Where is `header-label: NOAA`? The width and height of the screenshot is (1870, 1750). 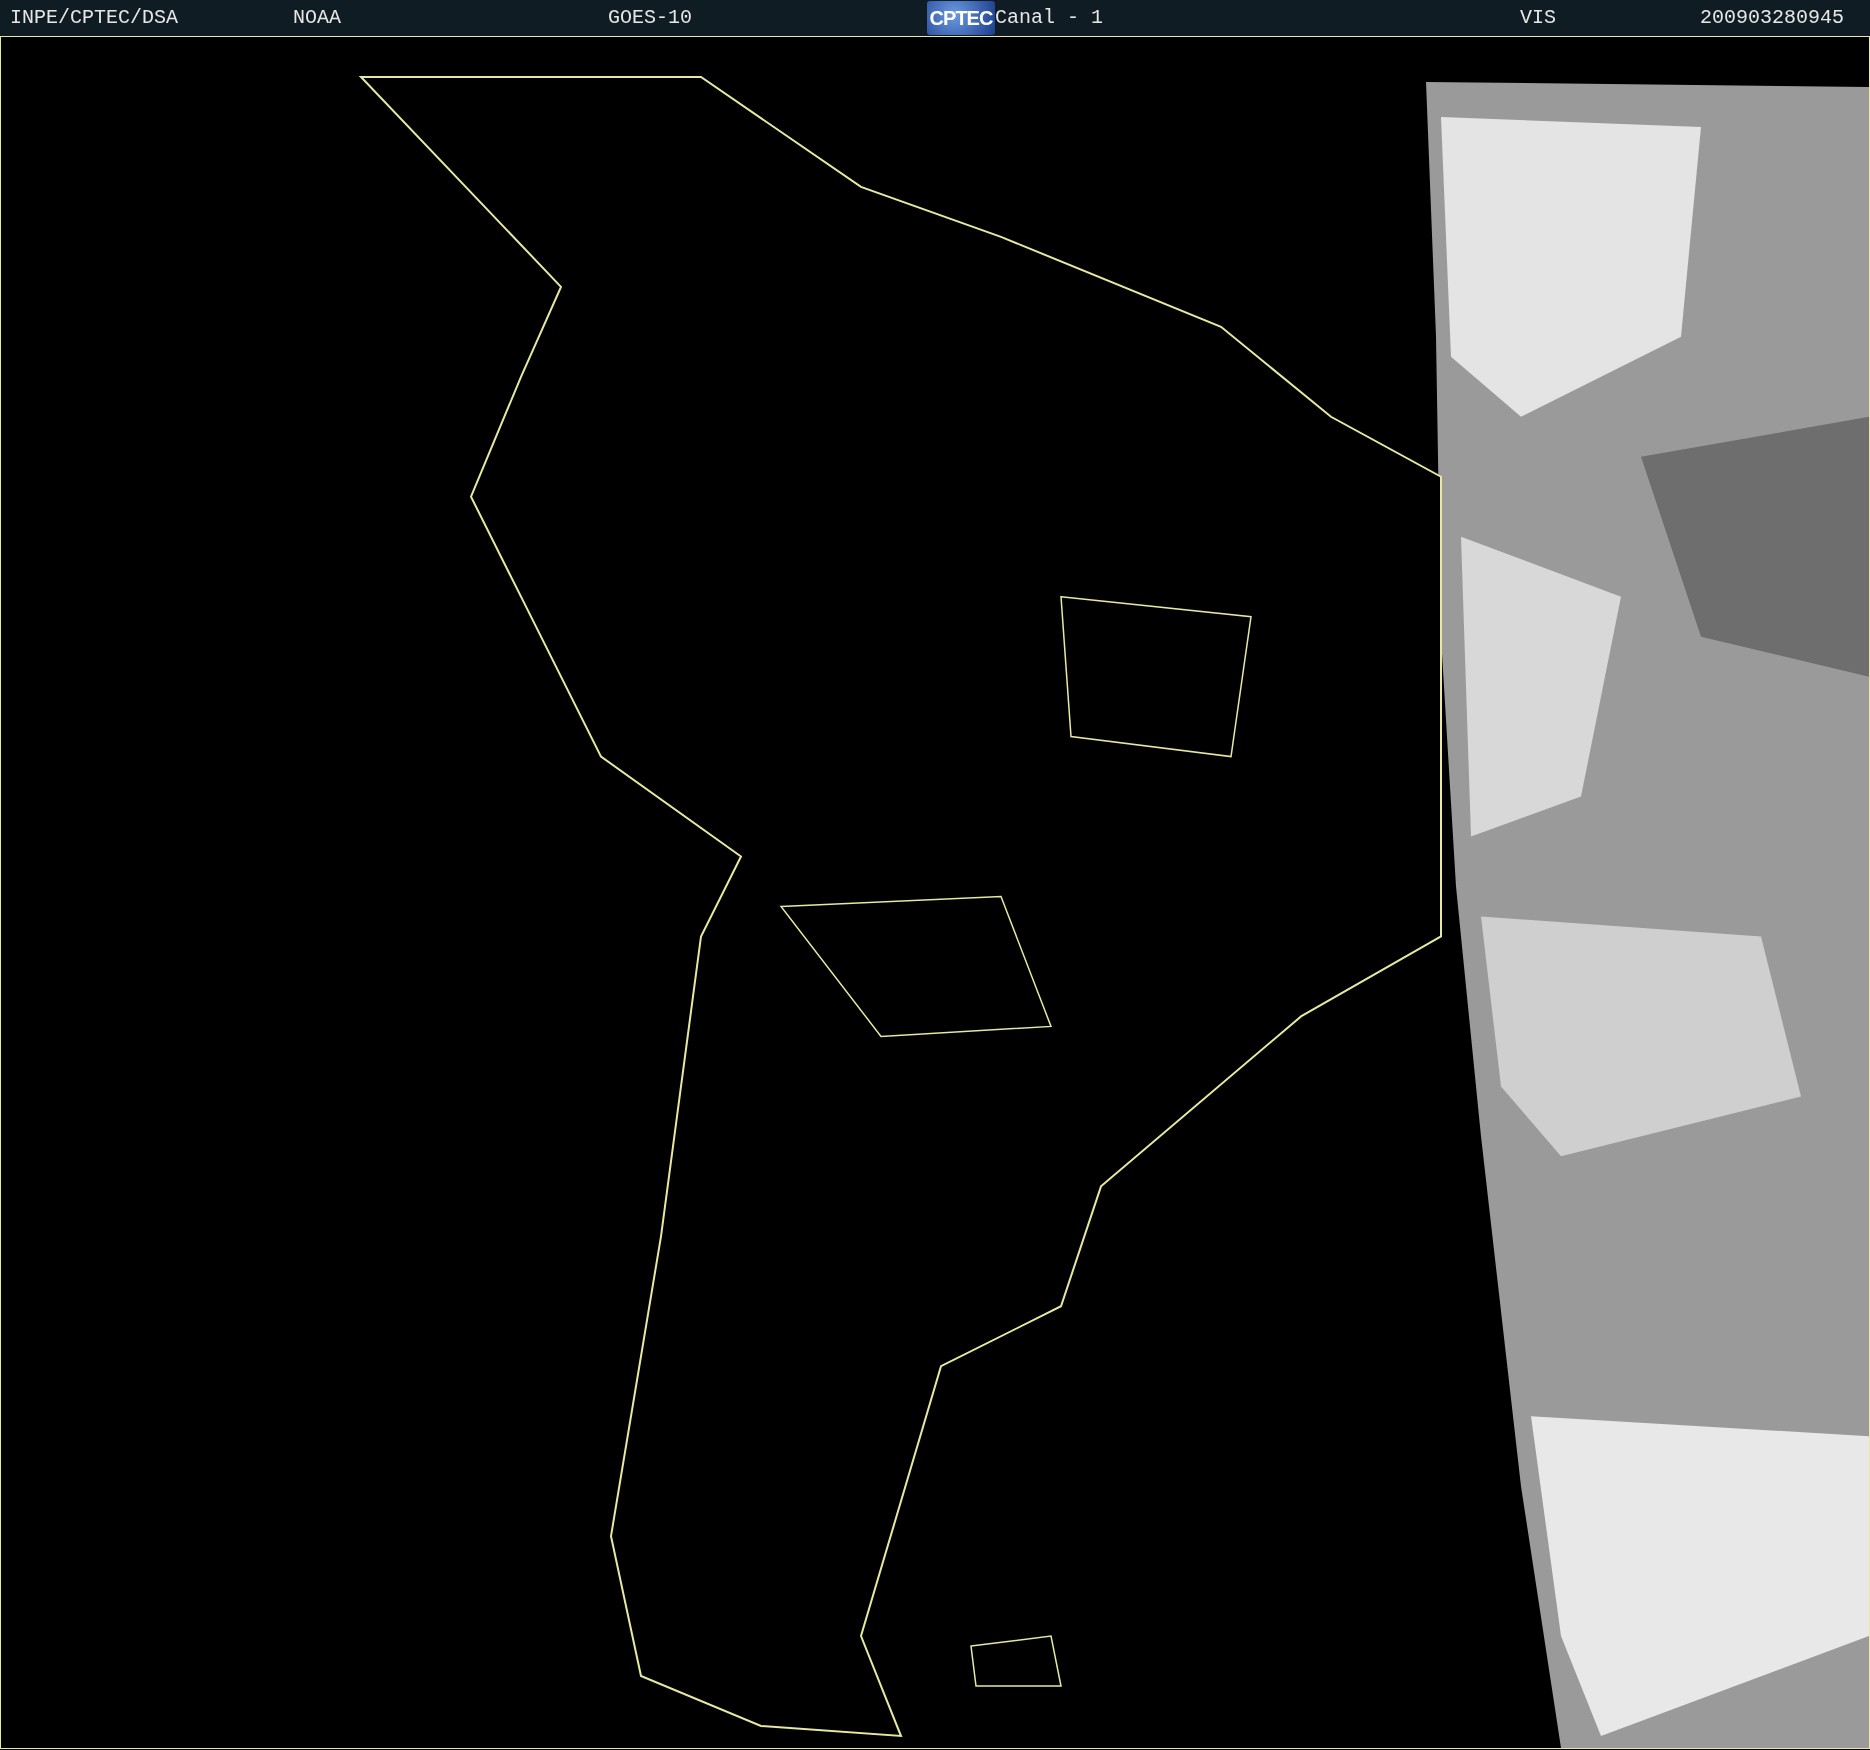
header-label: NOAA is located at coordinates (317, 18).